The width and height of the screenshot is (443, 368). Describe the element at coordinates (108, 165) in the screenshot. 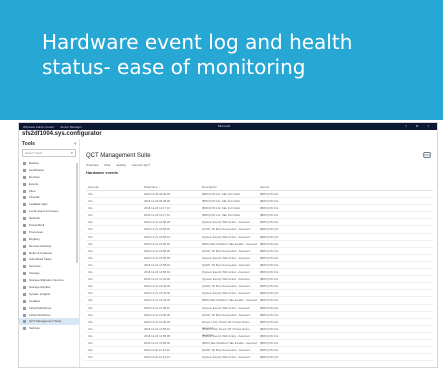

I see `tab: Disk` at that location.